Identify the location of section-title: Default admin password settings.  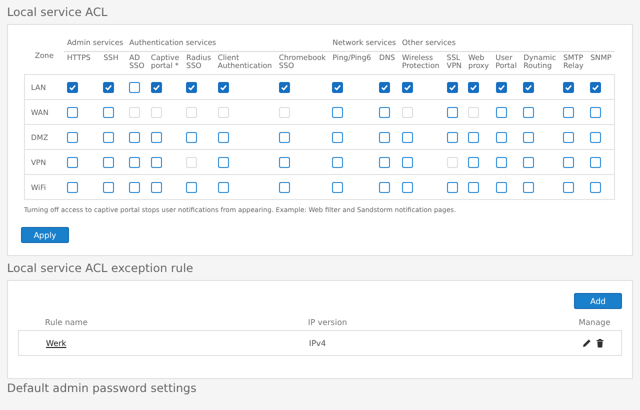
(102, 387).